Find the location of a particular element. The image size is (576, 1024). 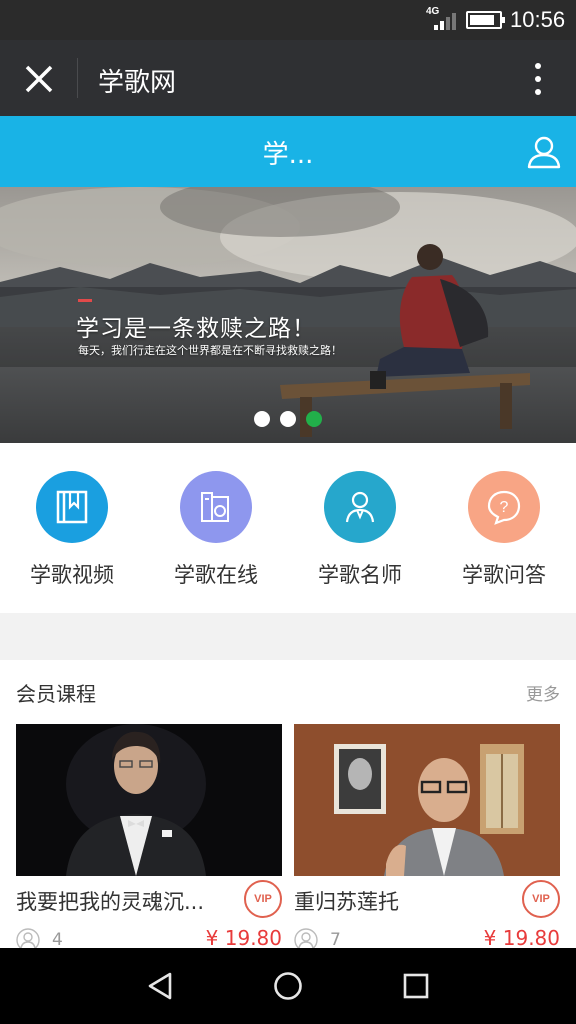

section-title: 会员课程 is located at coordinates (56, 694).